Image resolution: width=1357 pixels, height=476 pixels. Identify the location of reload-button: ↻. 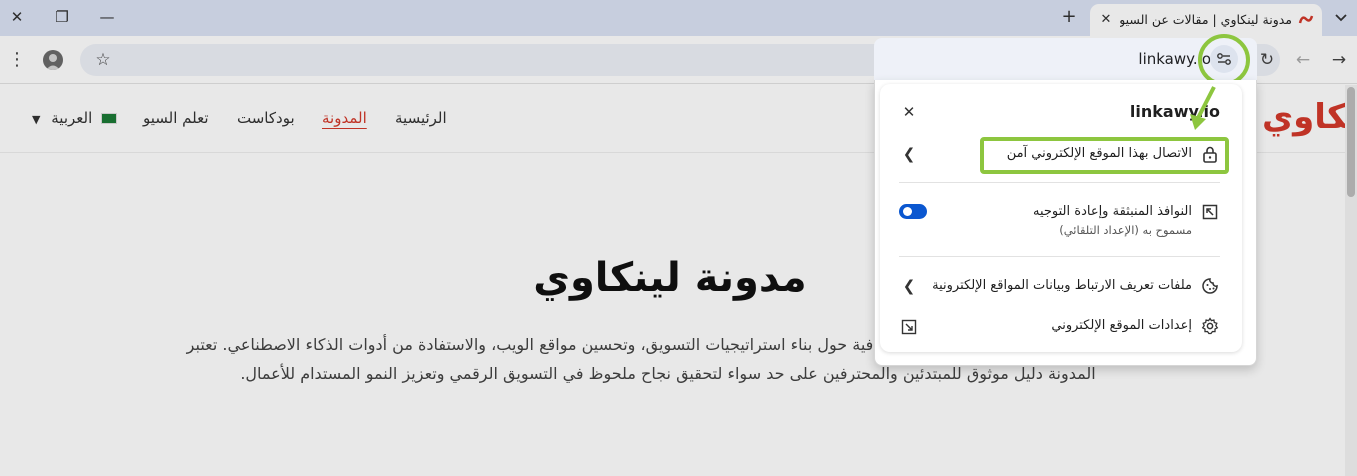
(1267, 60).